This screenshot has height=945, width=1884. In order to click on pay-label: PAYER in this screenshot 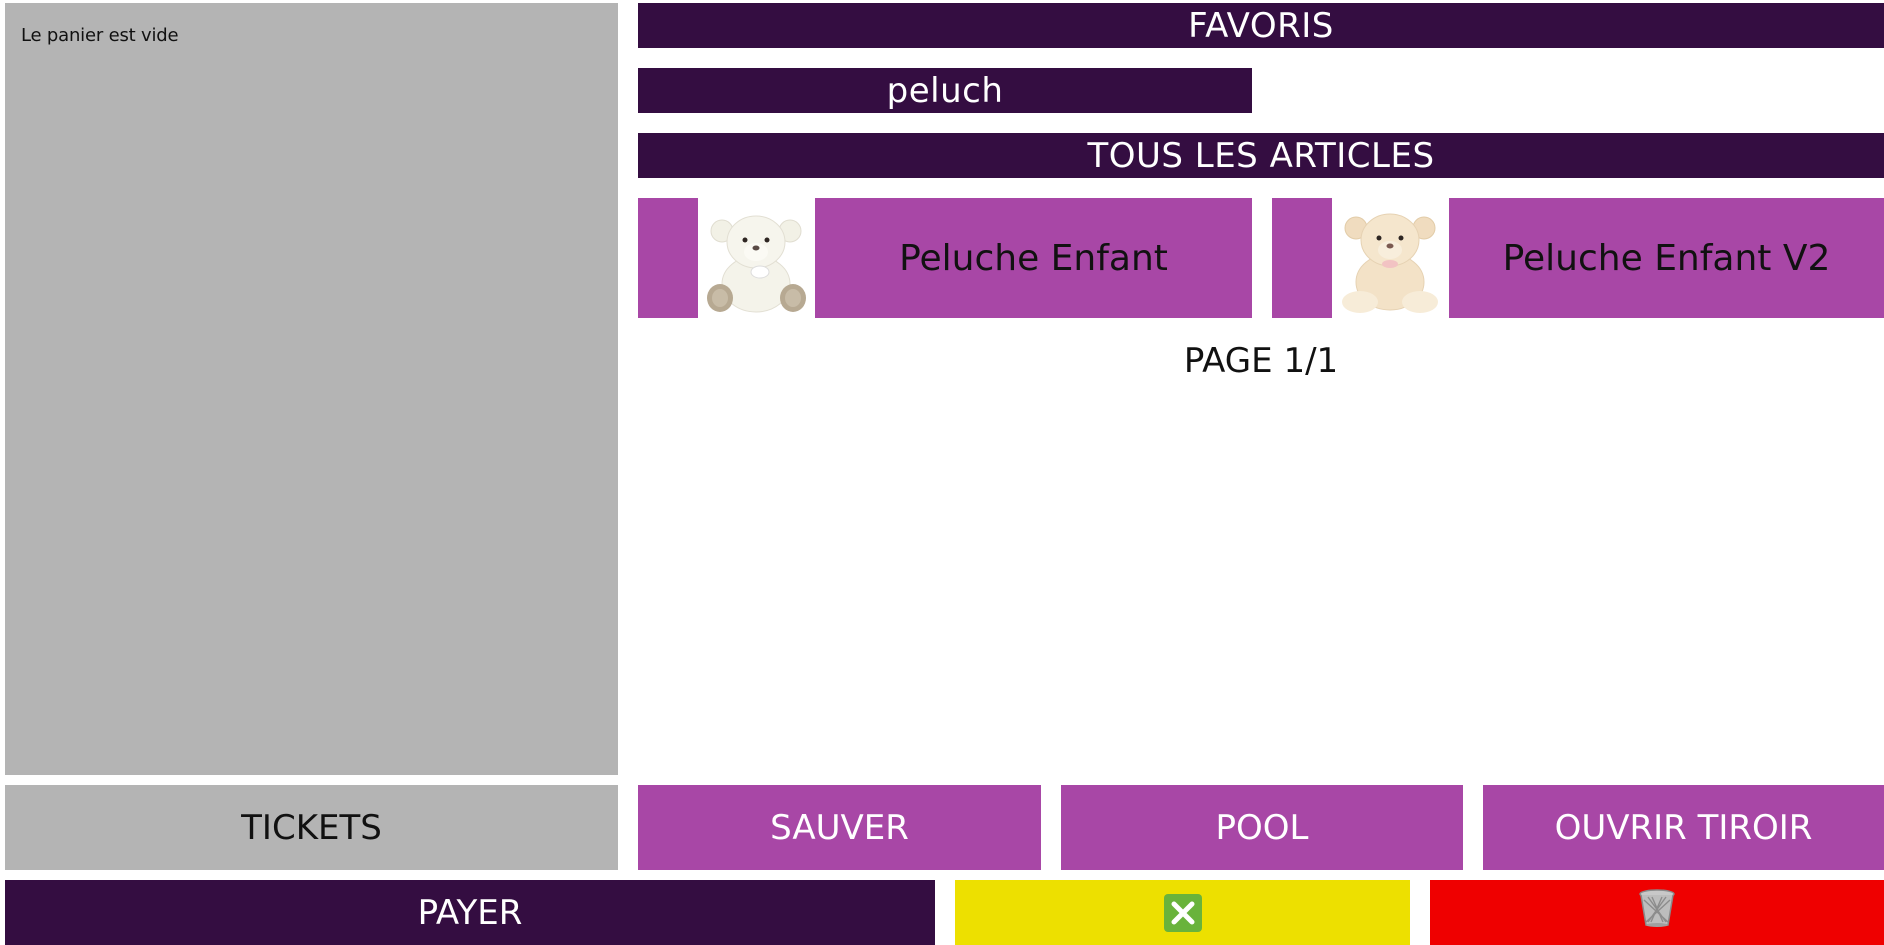, I will do `click(470, 912)`.